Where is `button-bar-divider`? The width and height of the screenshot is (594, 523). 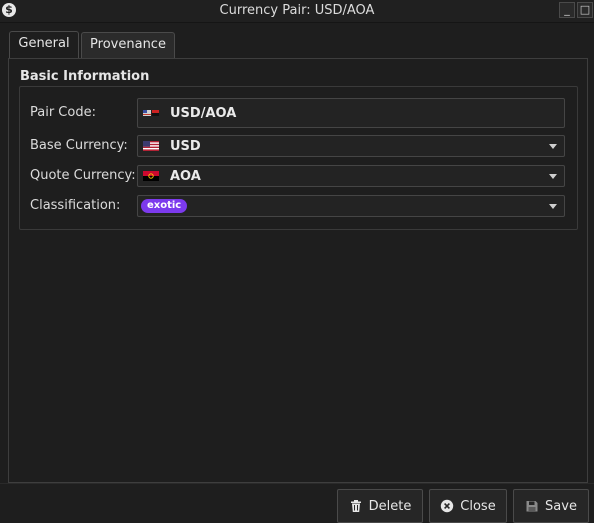 button-bar-divider is located at coordinates (297, 483).